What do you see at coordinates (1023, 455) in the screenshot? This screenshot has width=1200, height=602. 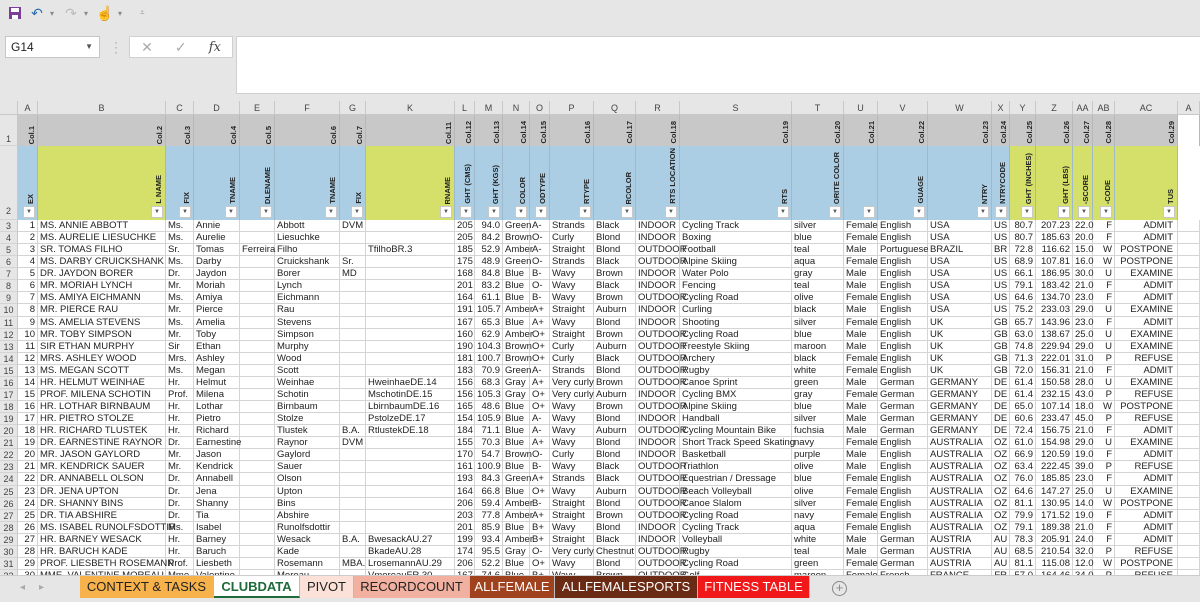 I see `table-cell: 66.9` at bounding box center [1023, 455].